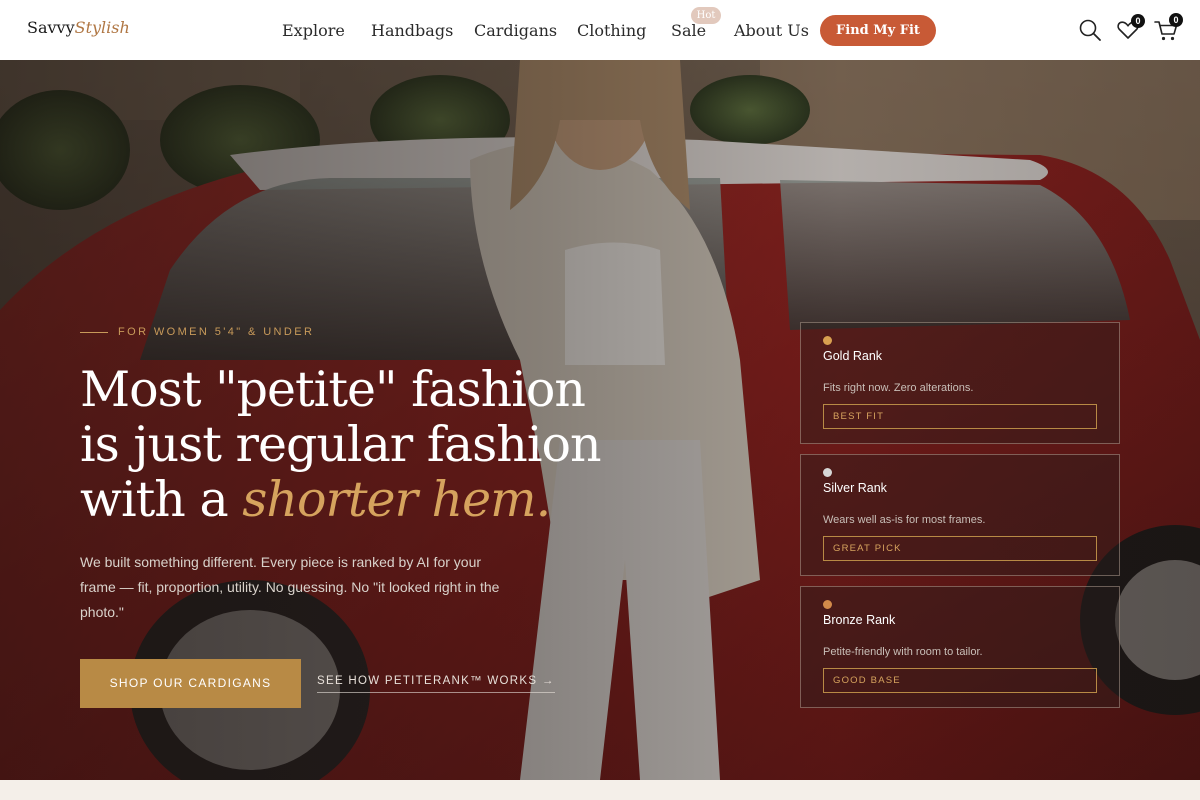  Describe the element at coordinates (600, 790) in the screenshot. I see `next-section-strip` at that location.